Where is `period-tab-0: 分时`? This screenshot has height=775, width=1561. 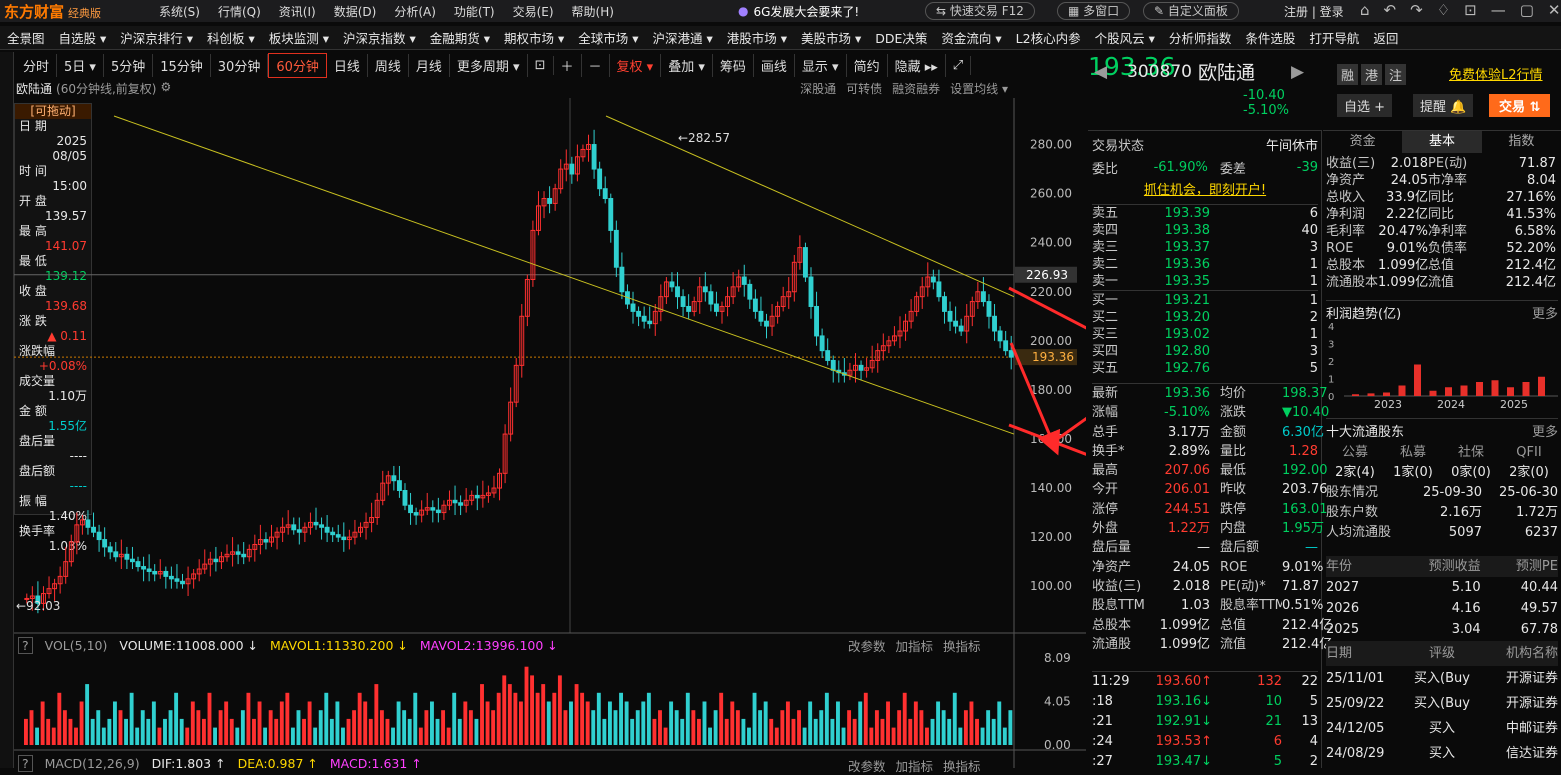
period-tab-0: 分时 is located at coordinates (37, 65).